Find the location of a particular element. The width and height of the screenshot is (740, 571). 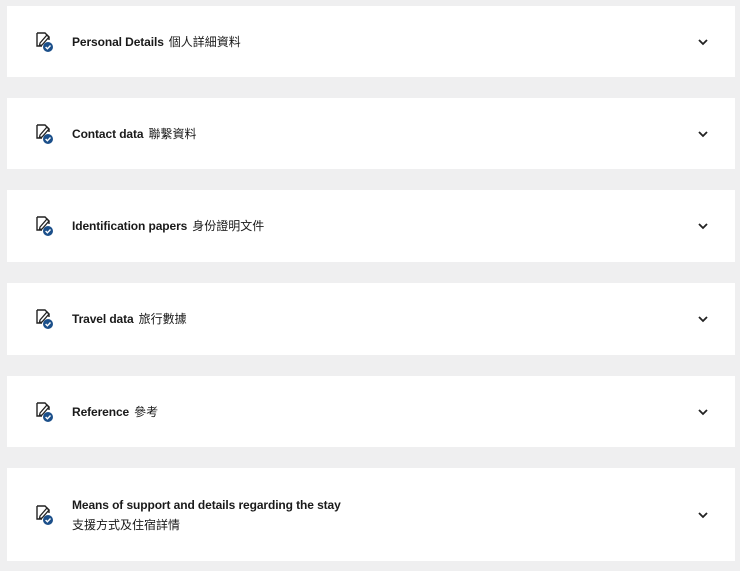

section-title: Reference 參考 is located at coordinates (115, 412).